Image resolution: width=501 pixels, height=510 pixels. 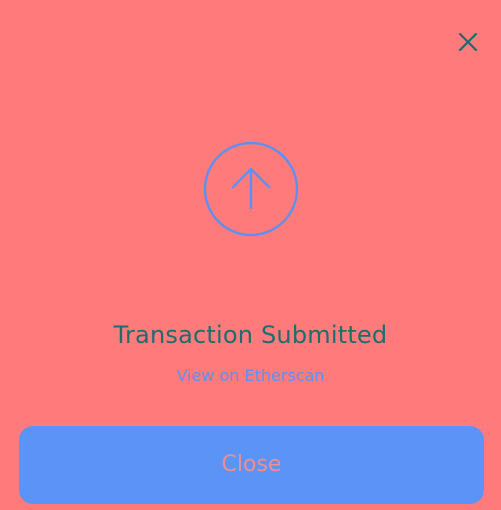 What do you see at coordinates (251, 189) in the screenshot?
I see `arrow-up-circle-icon` at bounding box center [251, 189].